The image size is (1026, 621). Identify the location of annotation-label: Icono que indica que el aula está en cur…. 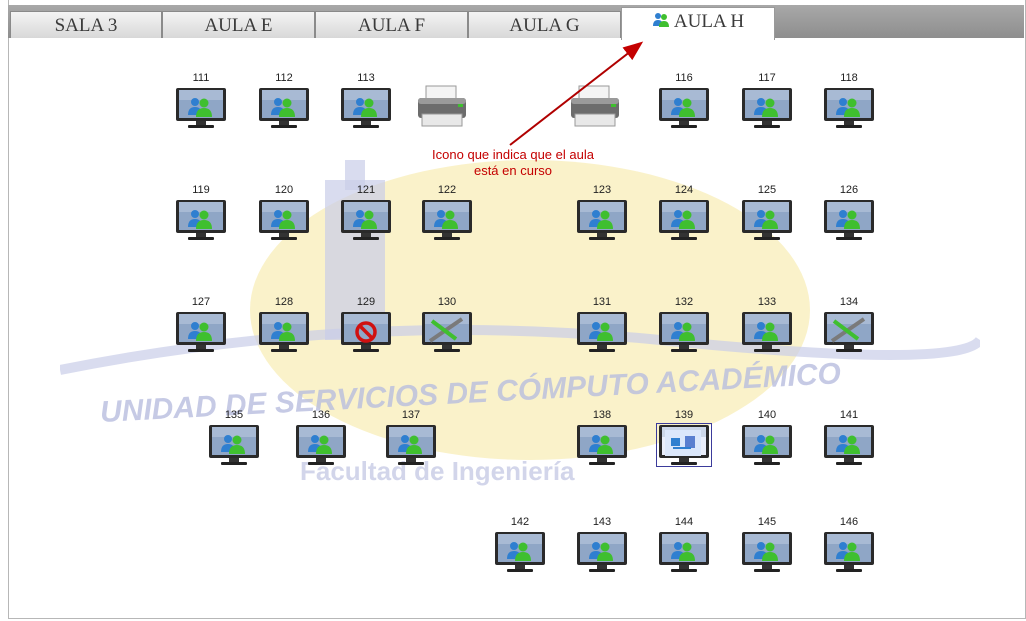
(513, 163).